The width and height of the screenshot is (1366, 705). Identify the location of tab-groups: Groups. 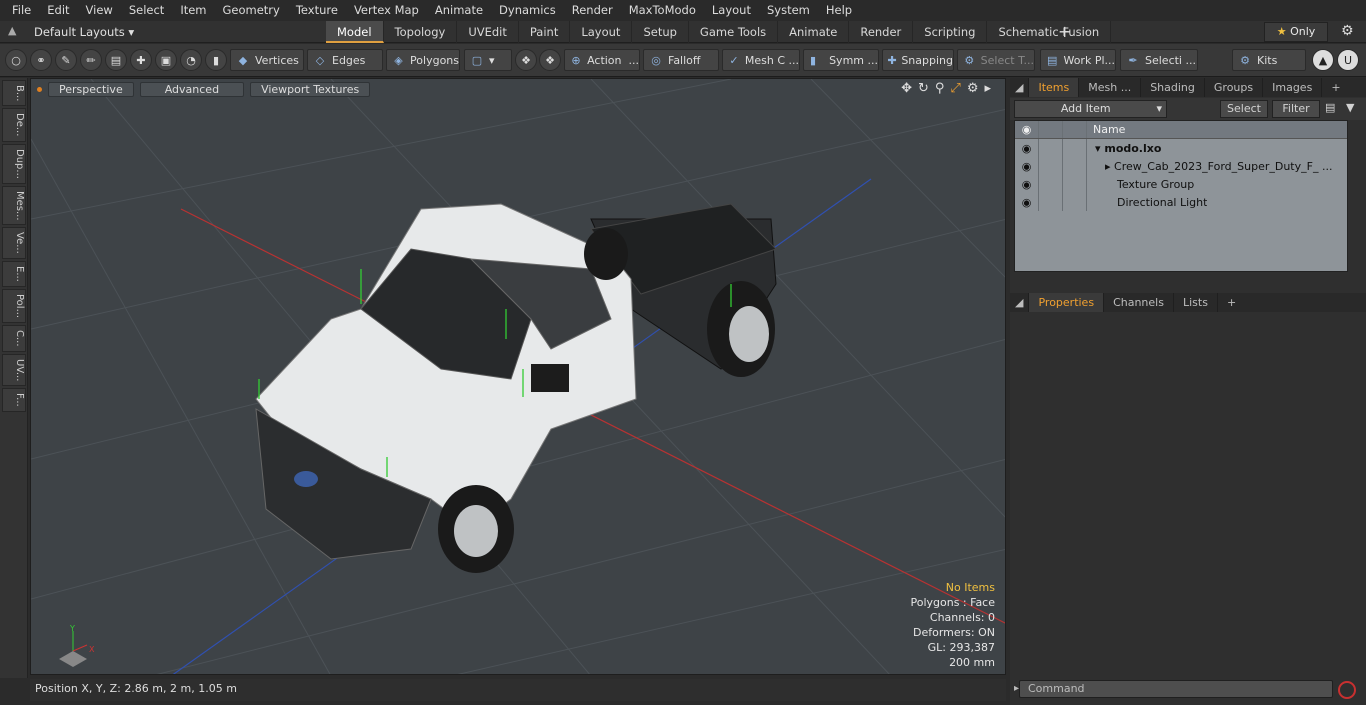
(1234, 87).